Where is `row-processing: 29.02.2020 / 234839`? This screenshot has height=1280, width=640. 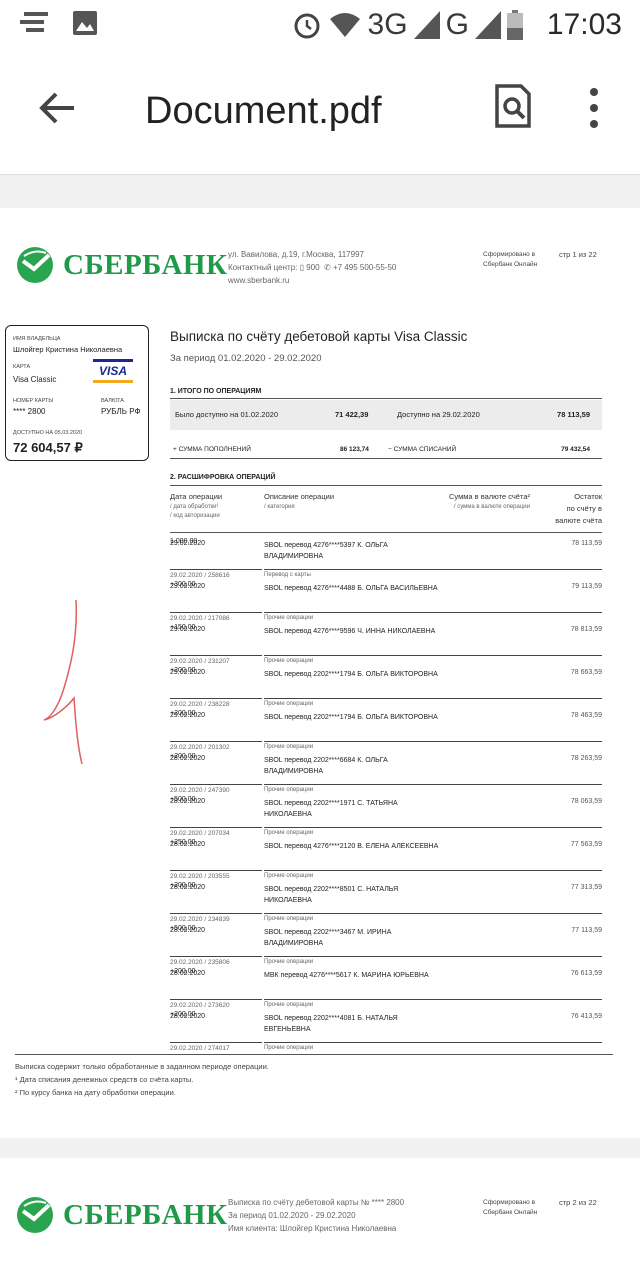
row-processing: 29.02.2020 / 234839 is located at coordinates (216, 918).